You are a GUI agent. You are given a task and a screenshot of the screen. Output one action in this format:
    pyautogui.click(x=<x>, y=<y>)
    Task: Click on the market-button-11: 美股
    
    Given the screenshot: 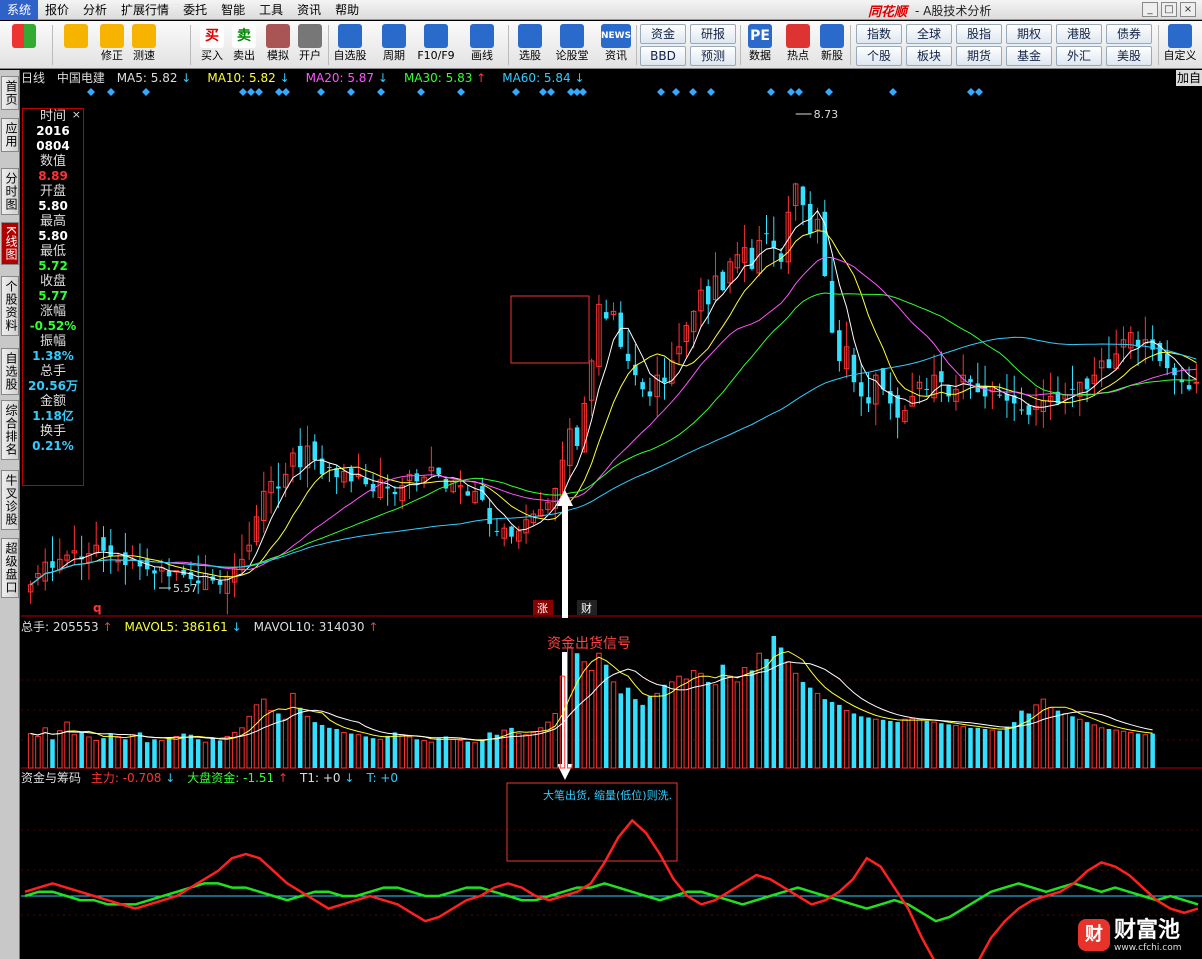 What is the action you would take?
    pyautogui.click(x=1129, y=56)
    